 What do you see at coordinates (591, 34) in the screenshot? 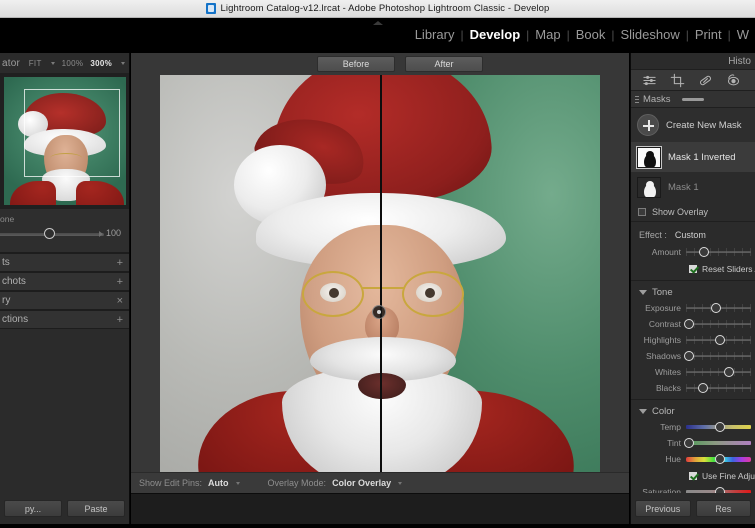
I see `module-book: Book` at bounding box center [591, 34].